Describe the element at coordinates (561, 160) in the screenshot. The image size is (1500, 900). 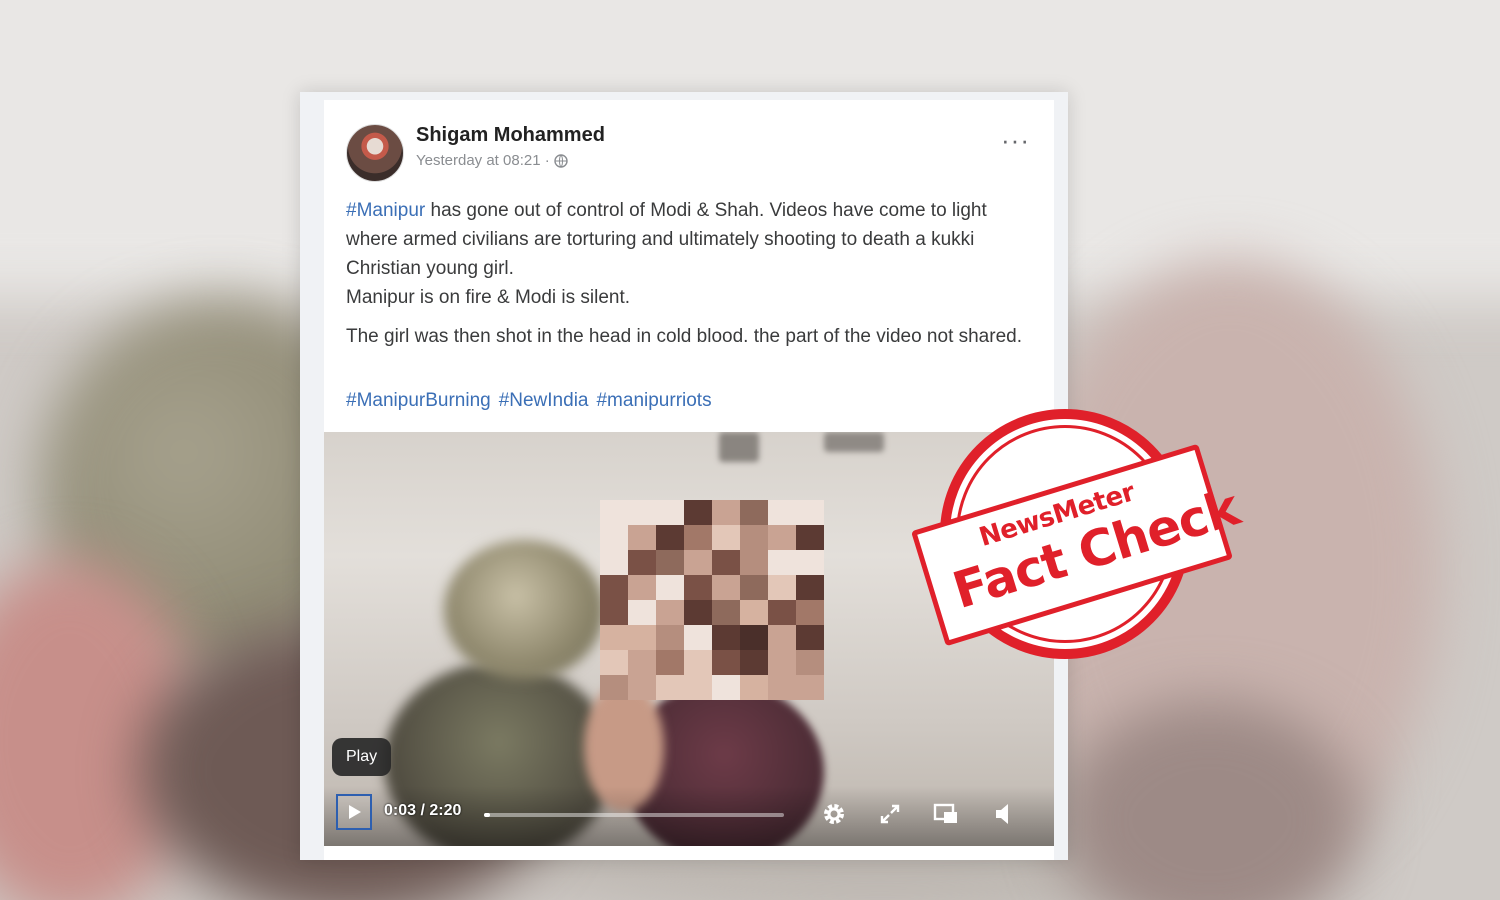
I see `globe-icon` at that location.